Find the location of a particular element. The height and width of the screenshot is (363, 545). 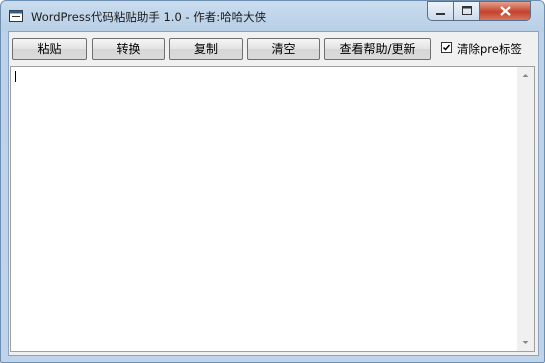

minimize-icon is located at coordinates (440, 11).